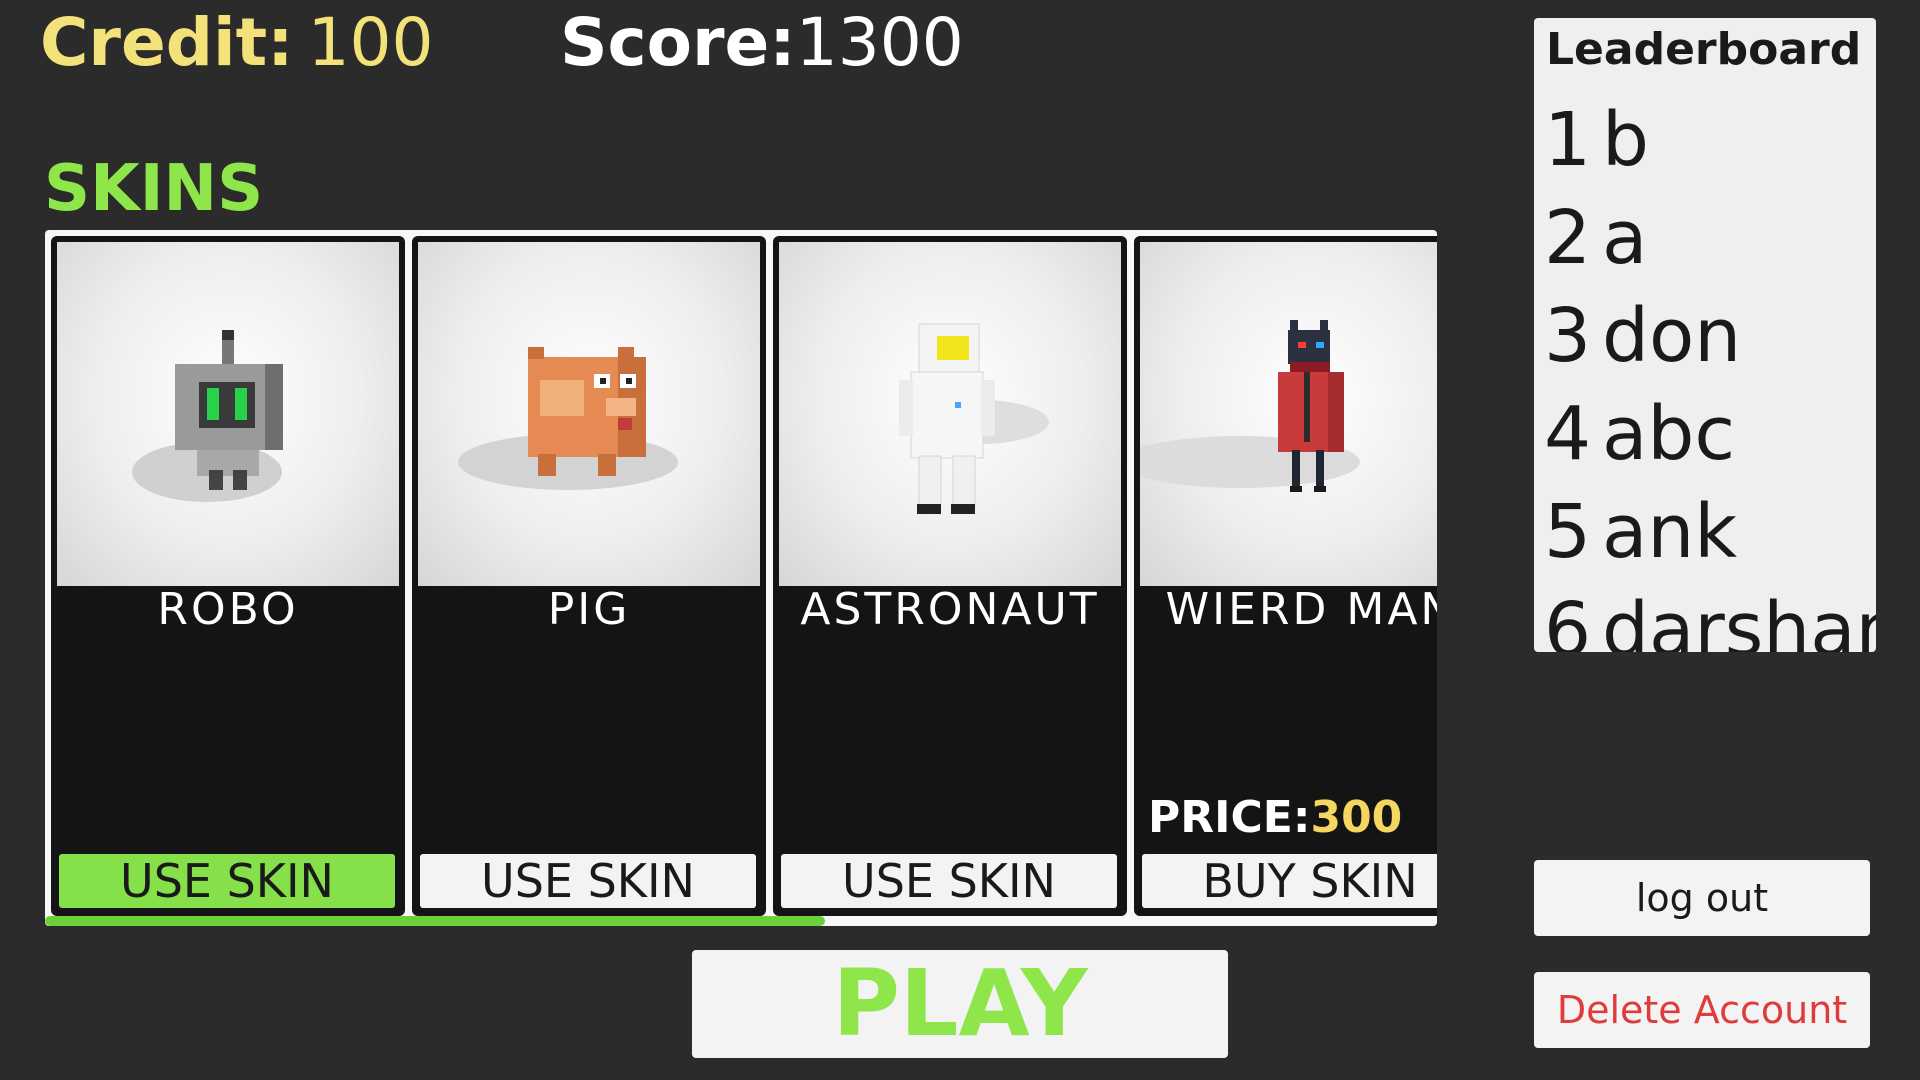 The width and height of the screenshot is (1920, 1080). Describe the element at coordinates (950, 414) in the screenshot. I see `astronaut-preview-image` at that location.